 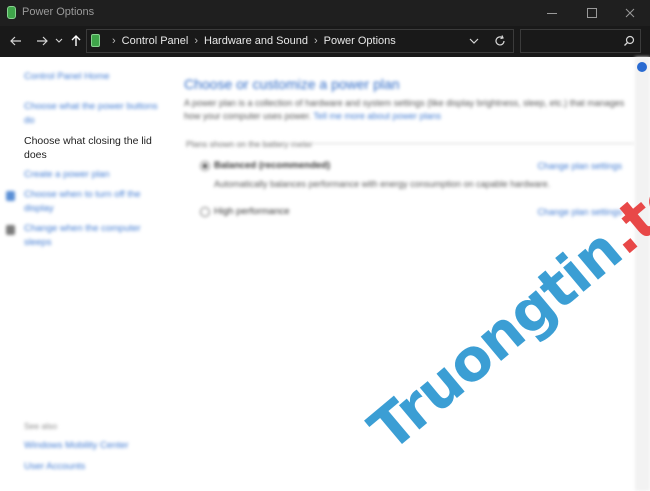 I want to click on breadcrumb-control-panel: Control Panel, so click(x=155, y=41).